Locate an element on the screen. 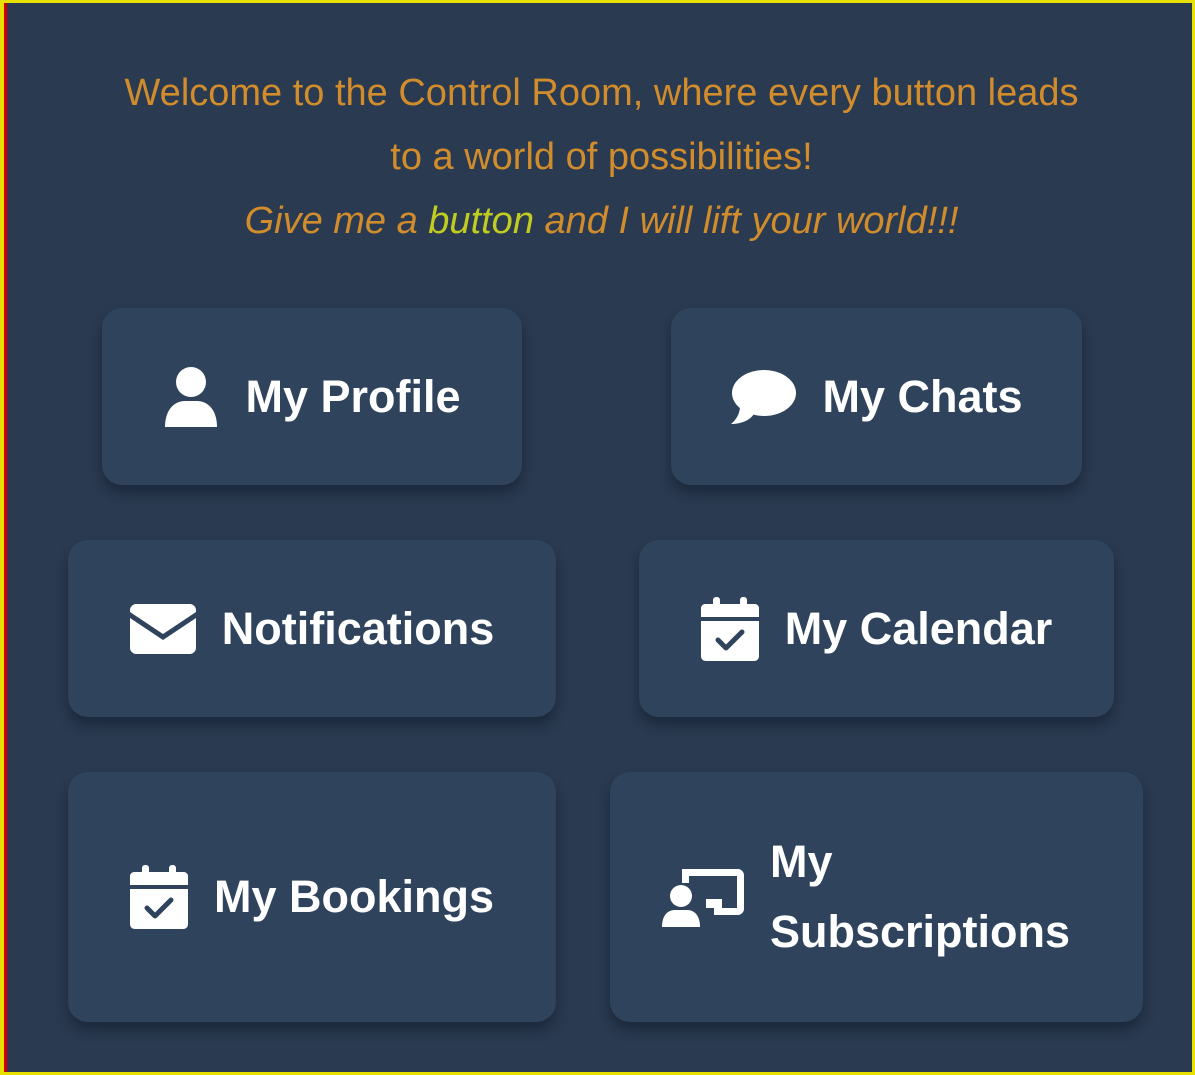  my-bookings-button: My Bookings is located at coordinates (312, 897).